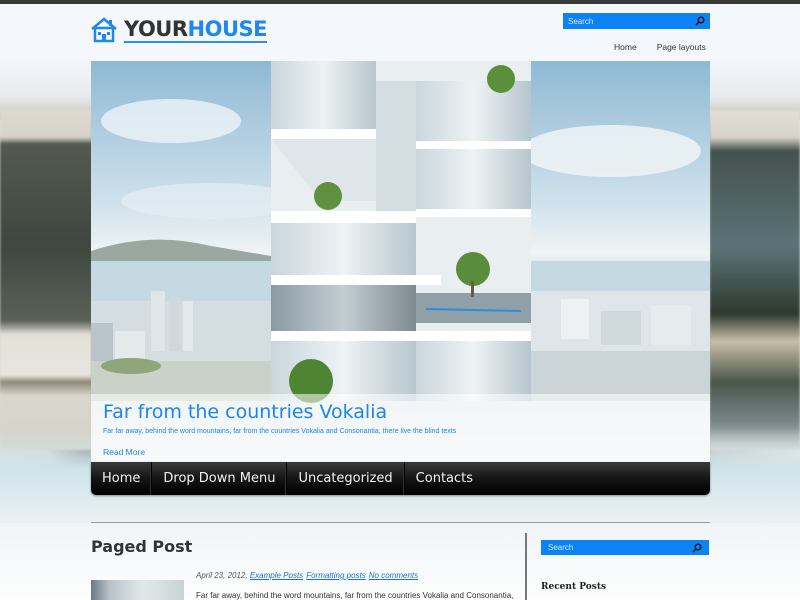 This screenshot has width=800, height=600. Describe the element at coordinates (141, 546) in the screenshot. I see `post-title: Paged Post` at that location.